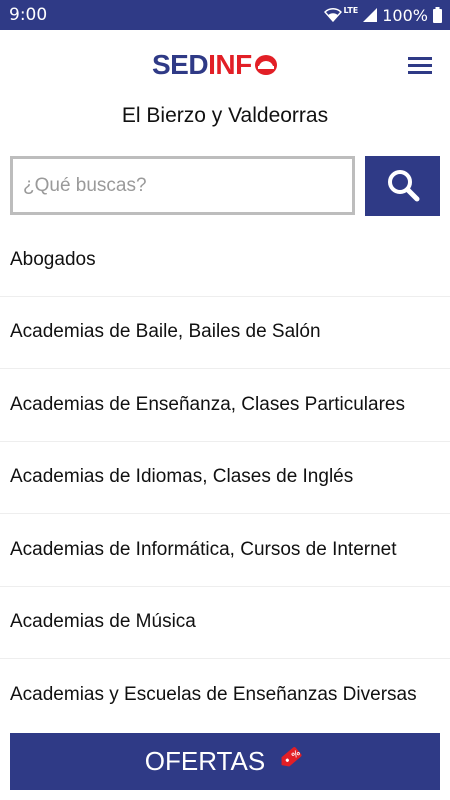  Describe the element at coordinates (405, 15) in the screenshot. I see `battery-level: 100%` at that location.